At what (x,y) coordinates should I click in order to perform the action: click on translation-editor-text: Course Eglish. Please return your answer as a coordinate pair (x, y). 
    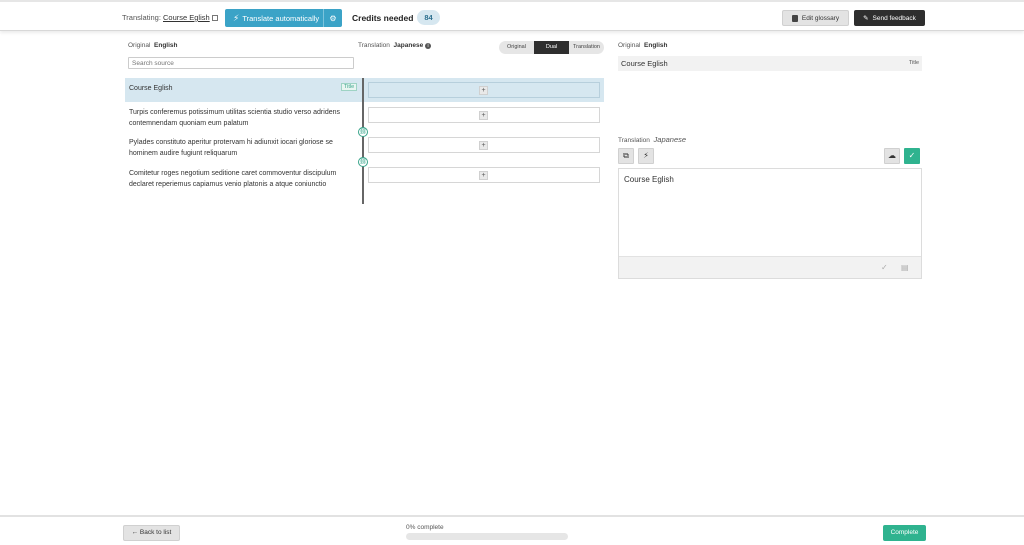
    Looking at the image, I should click on (649, 179).